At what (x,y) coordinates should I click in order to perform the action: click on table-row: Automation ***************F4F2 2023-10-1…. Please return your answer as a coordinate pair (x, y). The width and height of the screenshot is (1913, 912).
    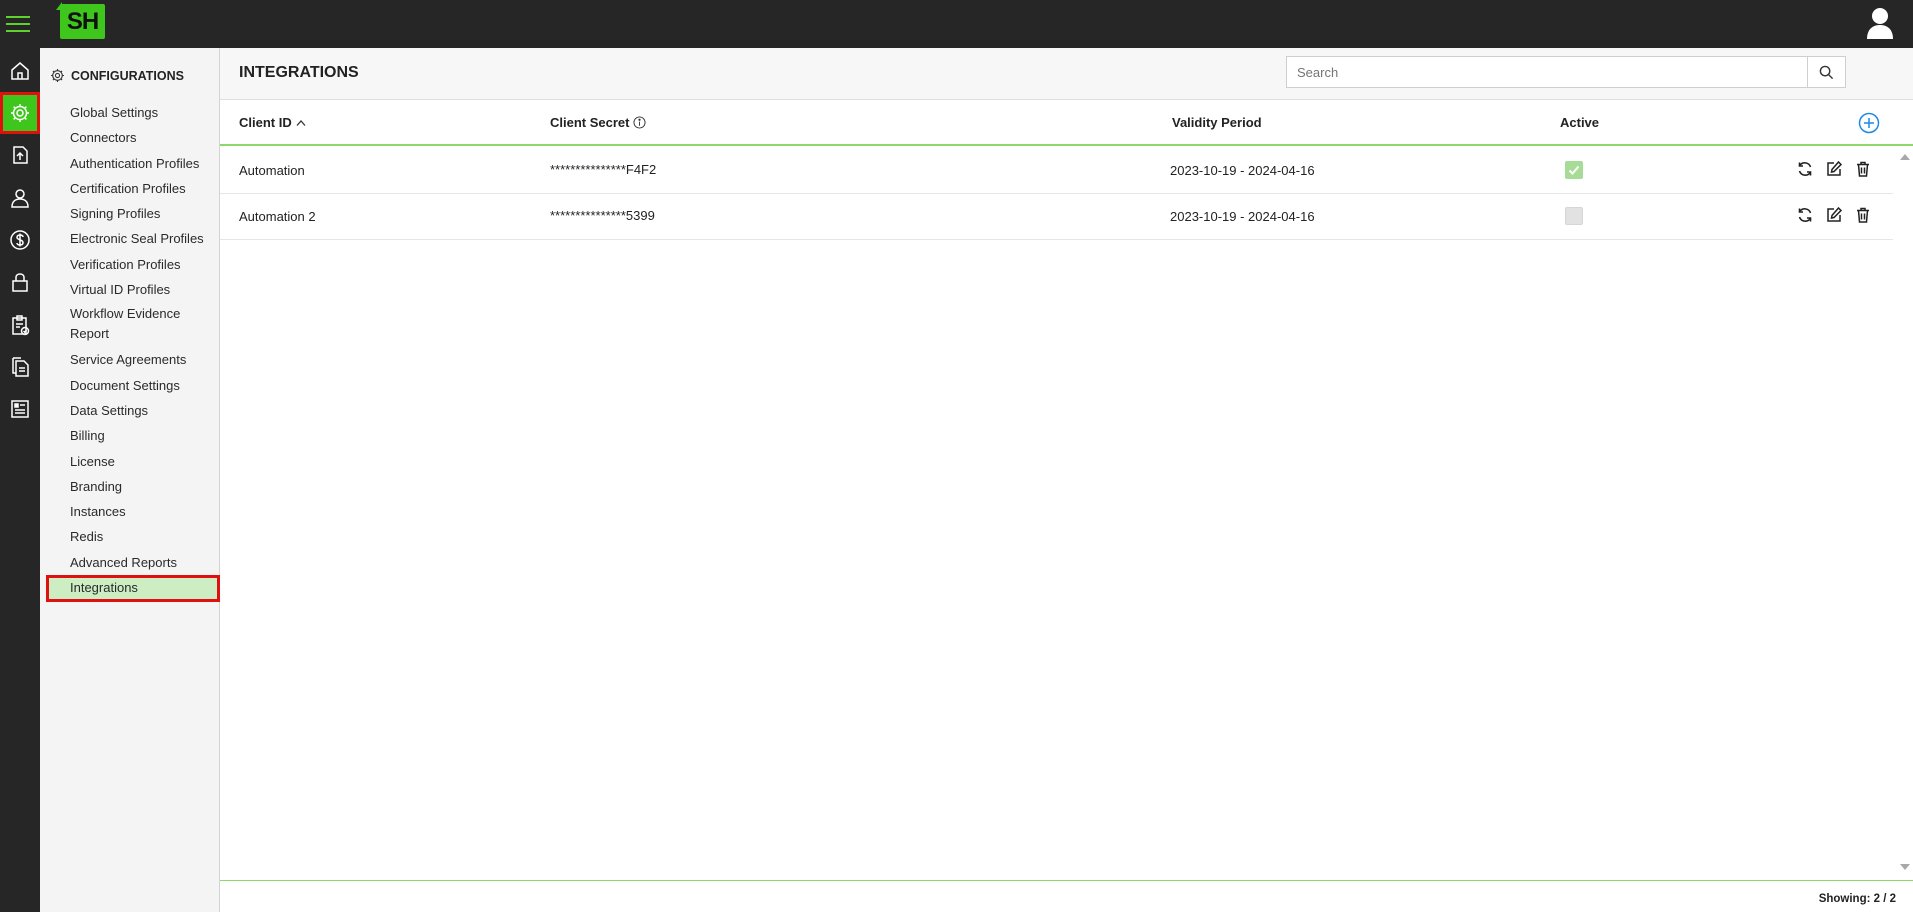
    Looking at the image, I should click on (1056, 171).